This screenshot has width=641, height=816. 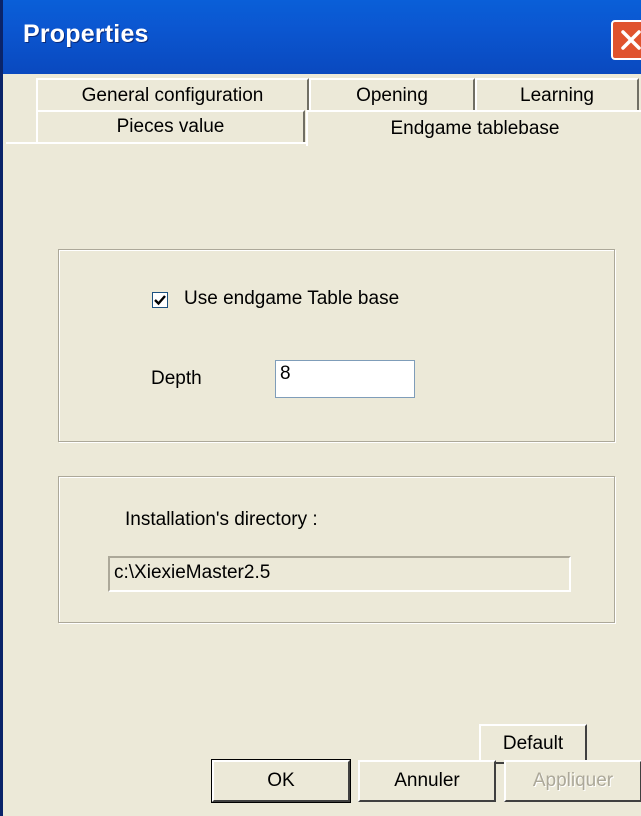 What do you see at coordinates (172, 94) in the screenshot?
I see `tab-general-configuration: General configuration` at bounding box center [172, 94].